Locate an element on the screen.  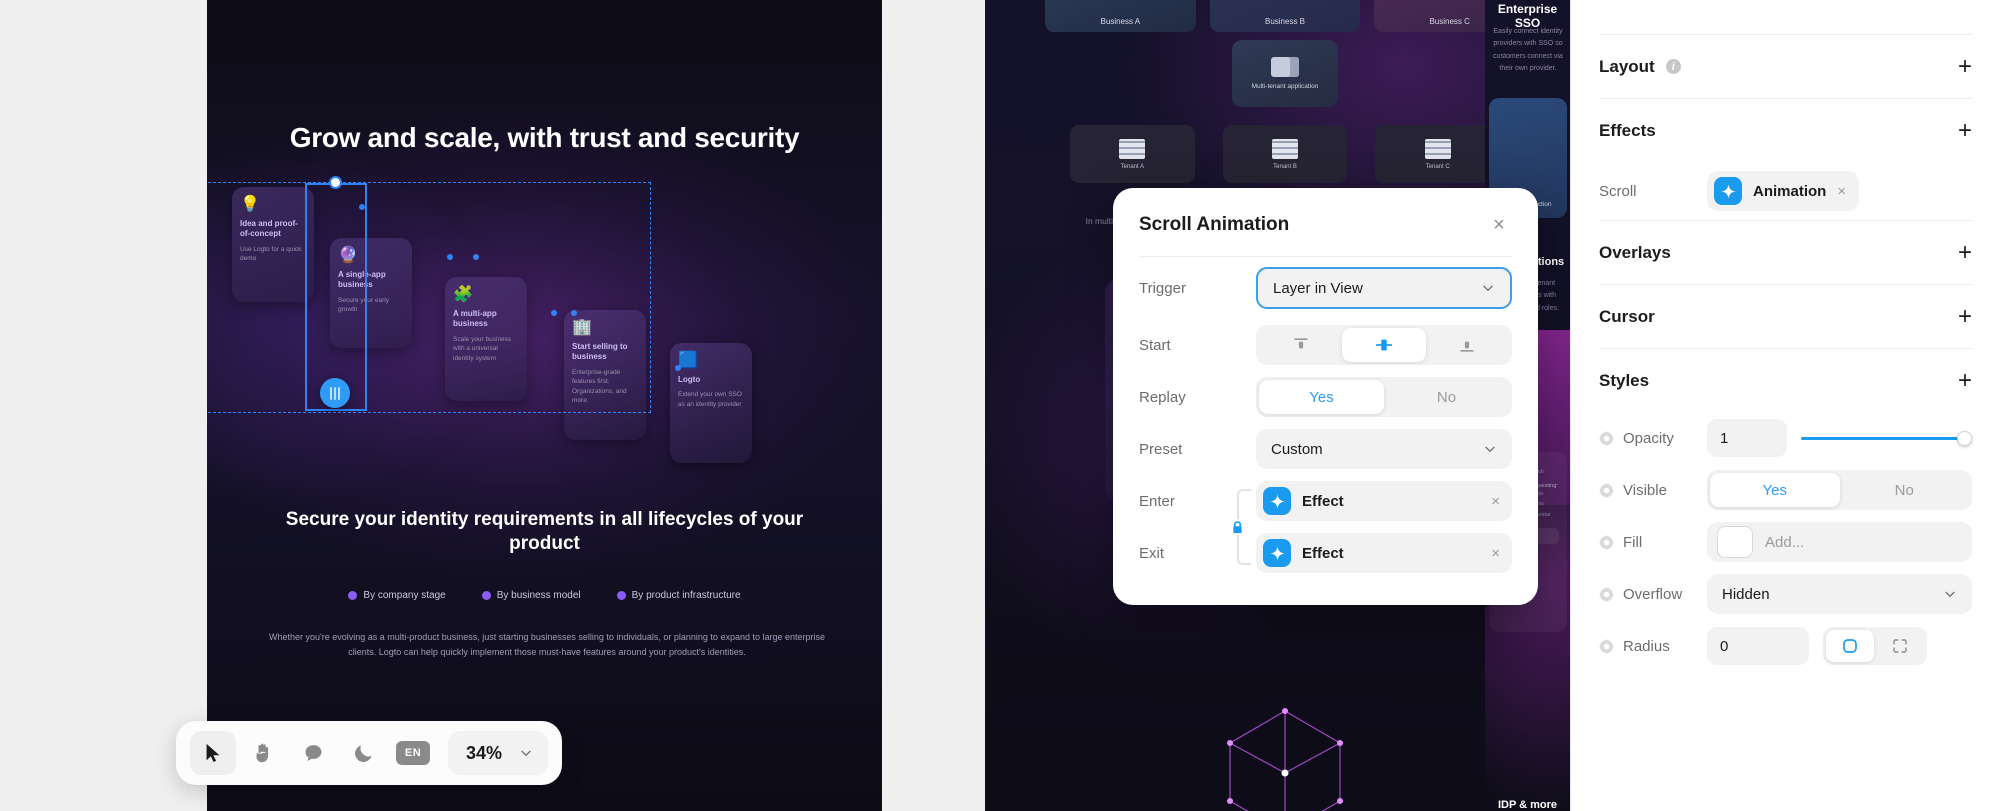
opacity-input: 1 is located at coordinates (1747, 438).